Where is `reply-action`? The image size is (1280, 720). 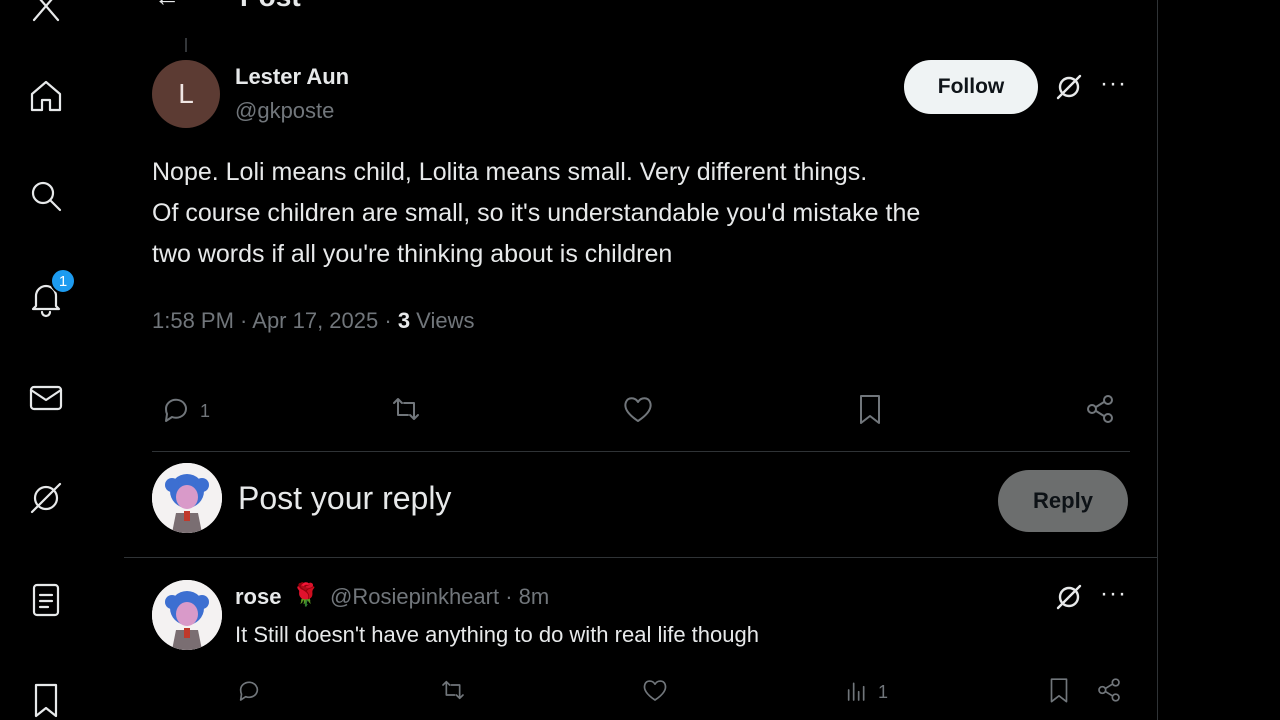
reply-action is located at coordinates (249, 692).